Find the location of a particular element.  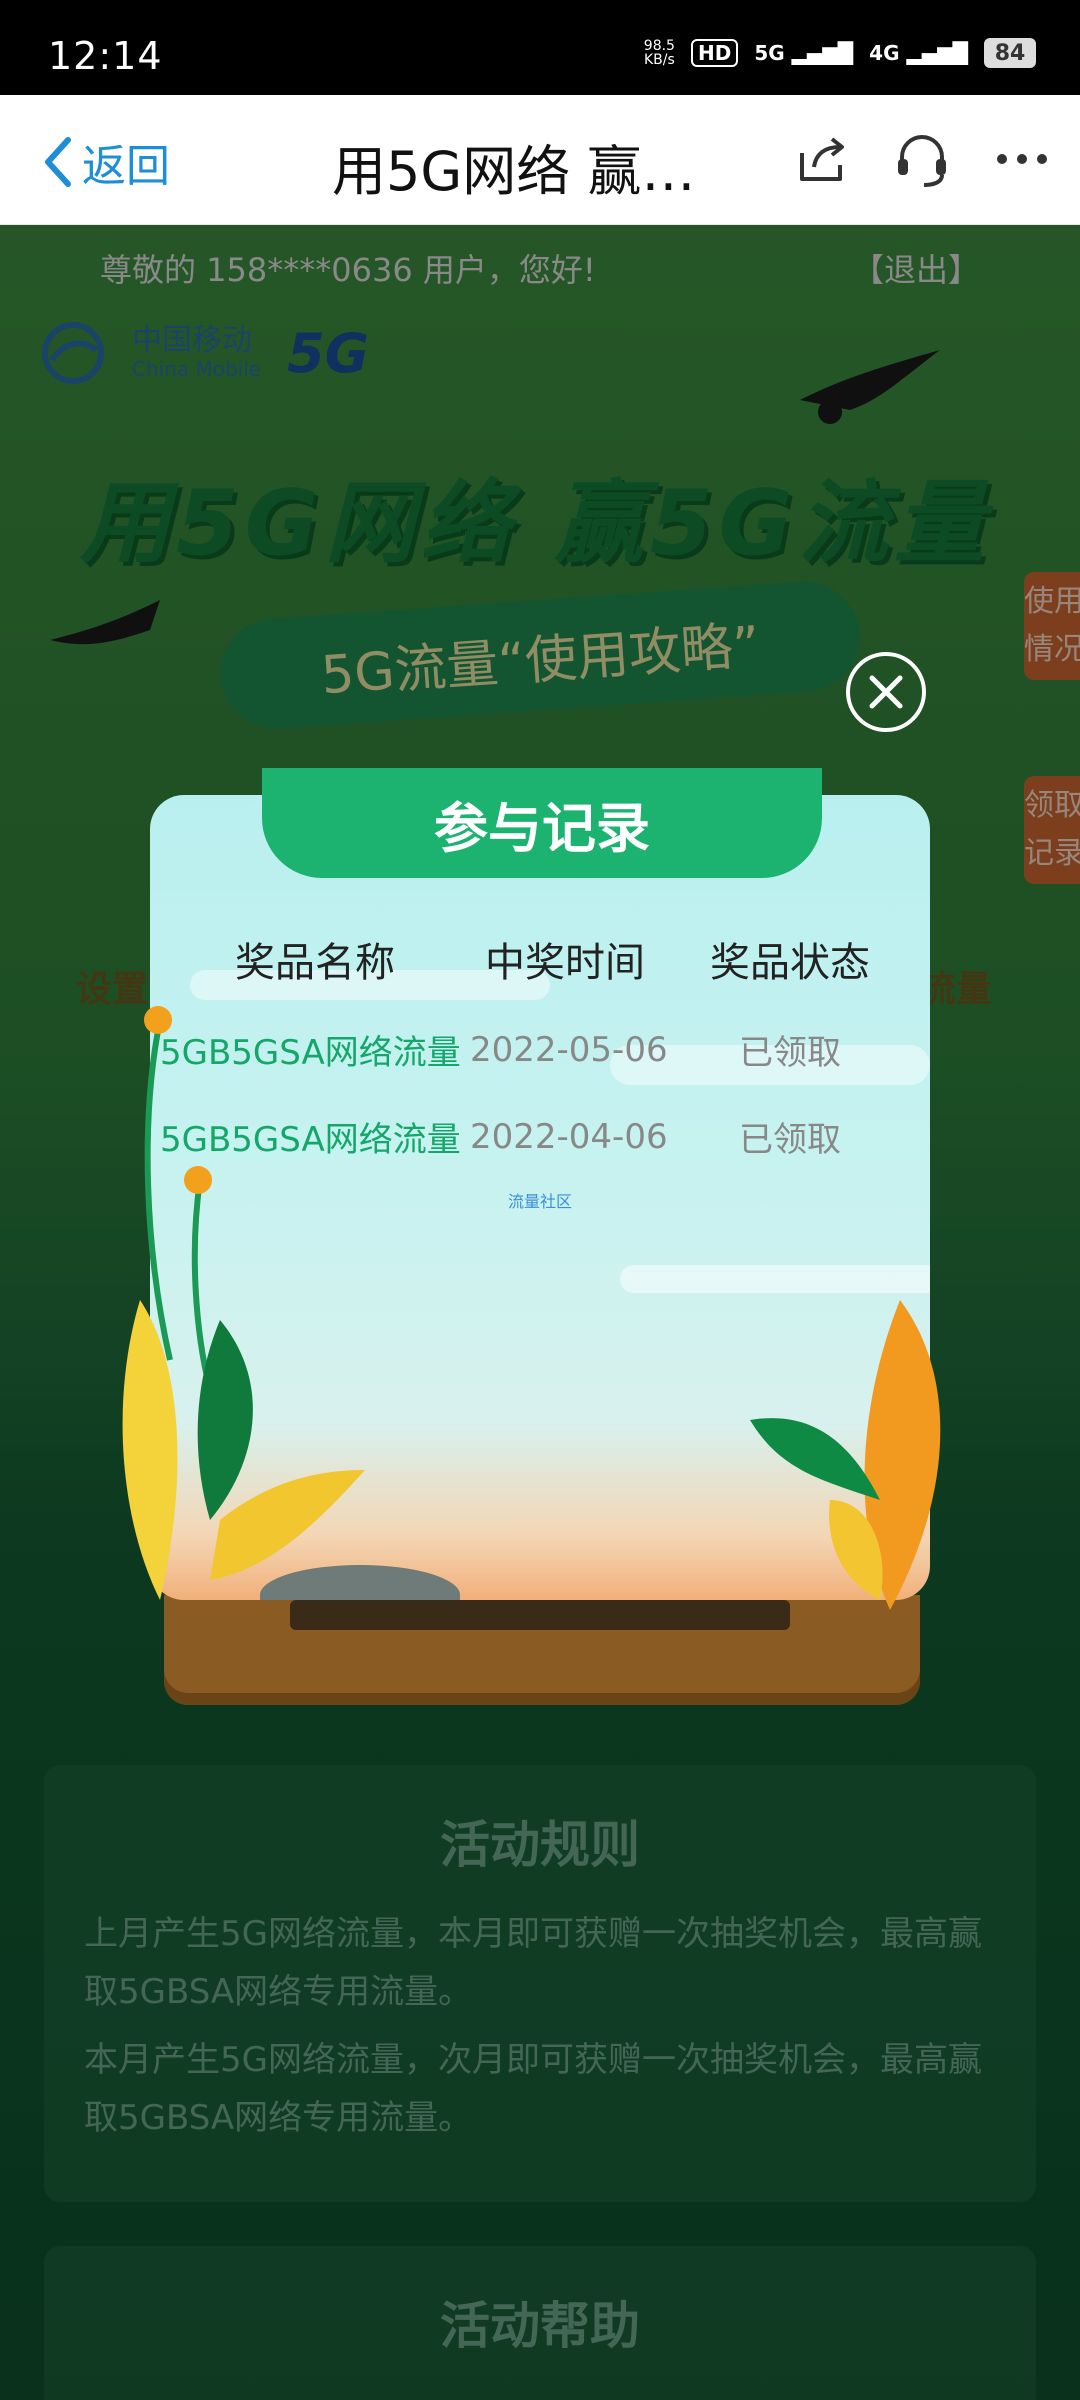

chevron-left-icon is located at coordinates (58, 162).